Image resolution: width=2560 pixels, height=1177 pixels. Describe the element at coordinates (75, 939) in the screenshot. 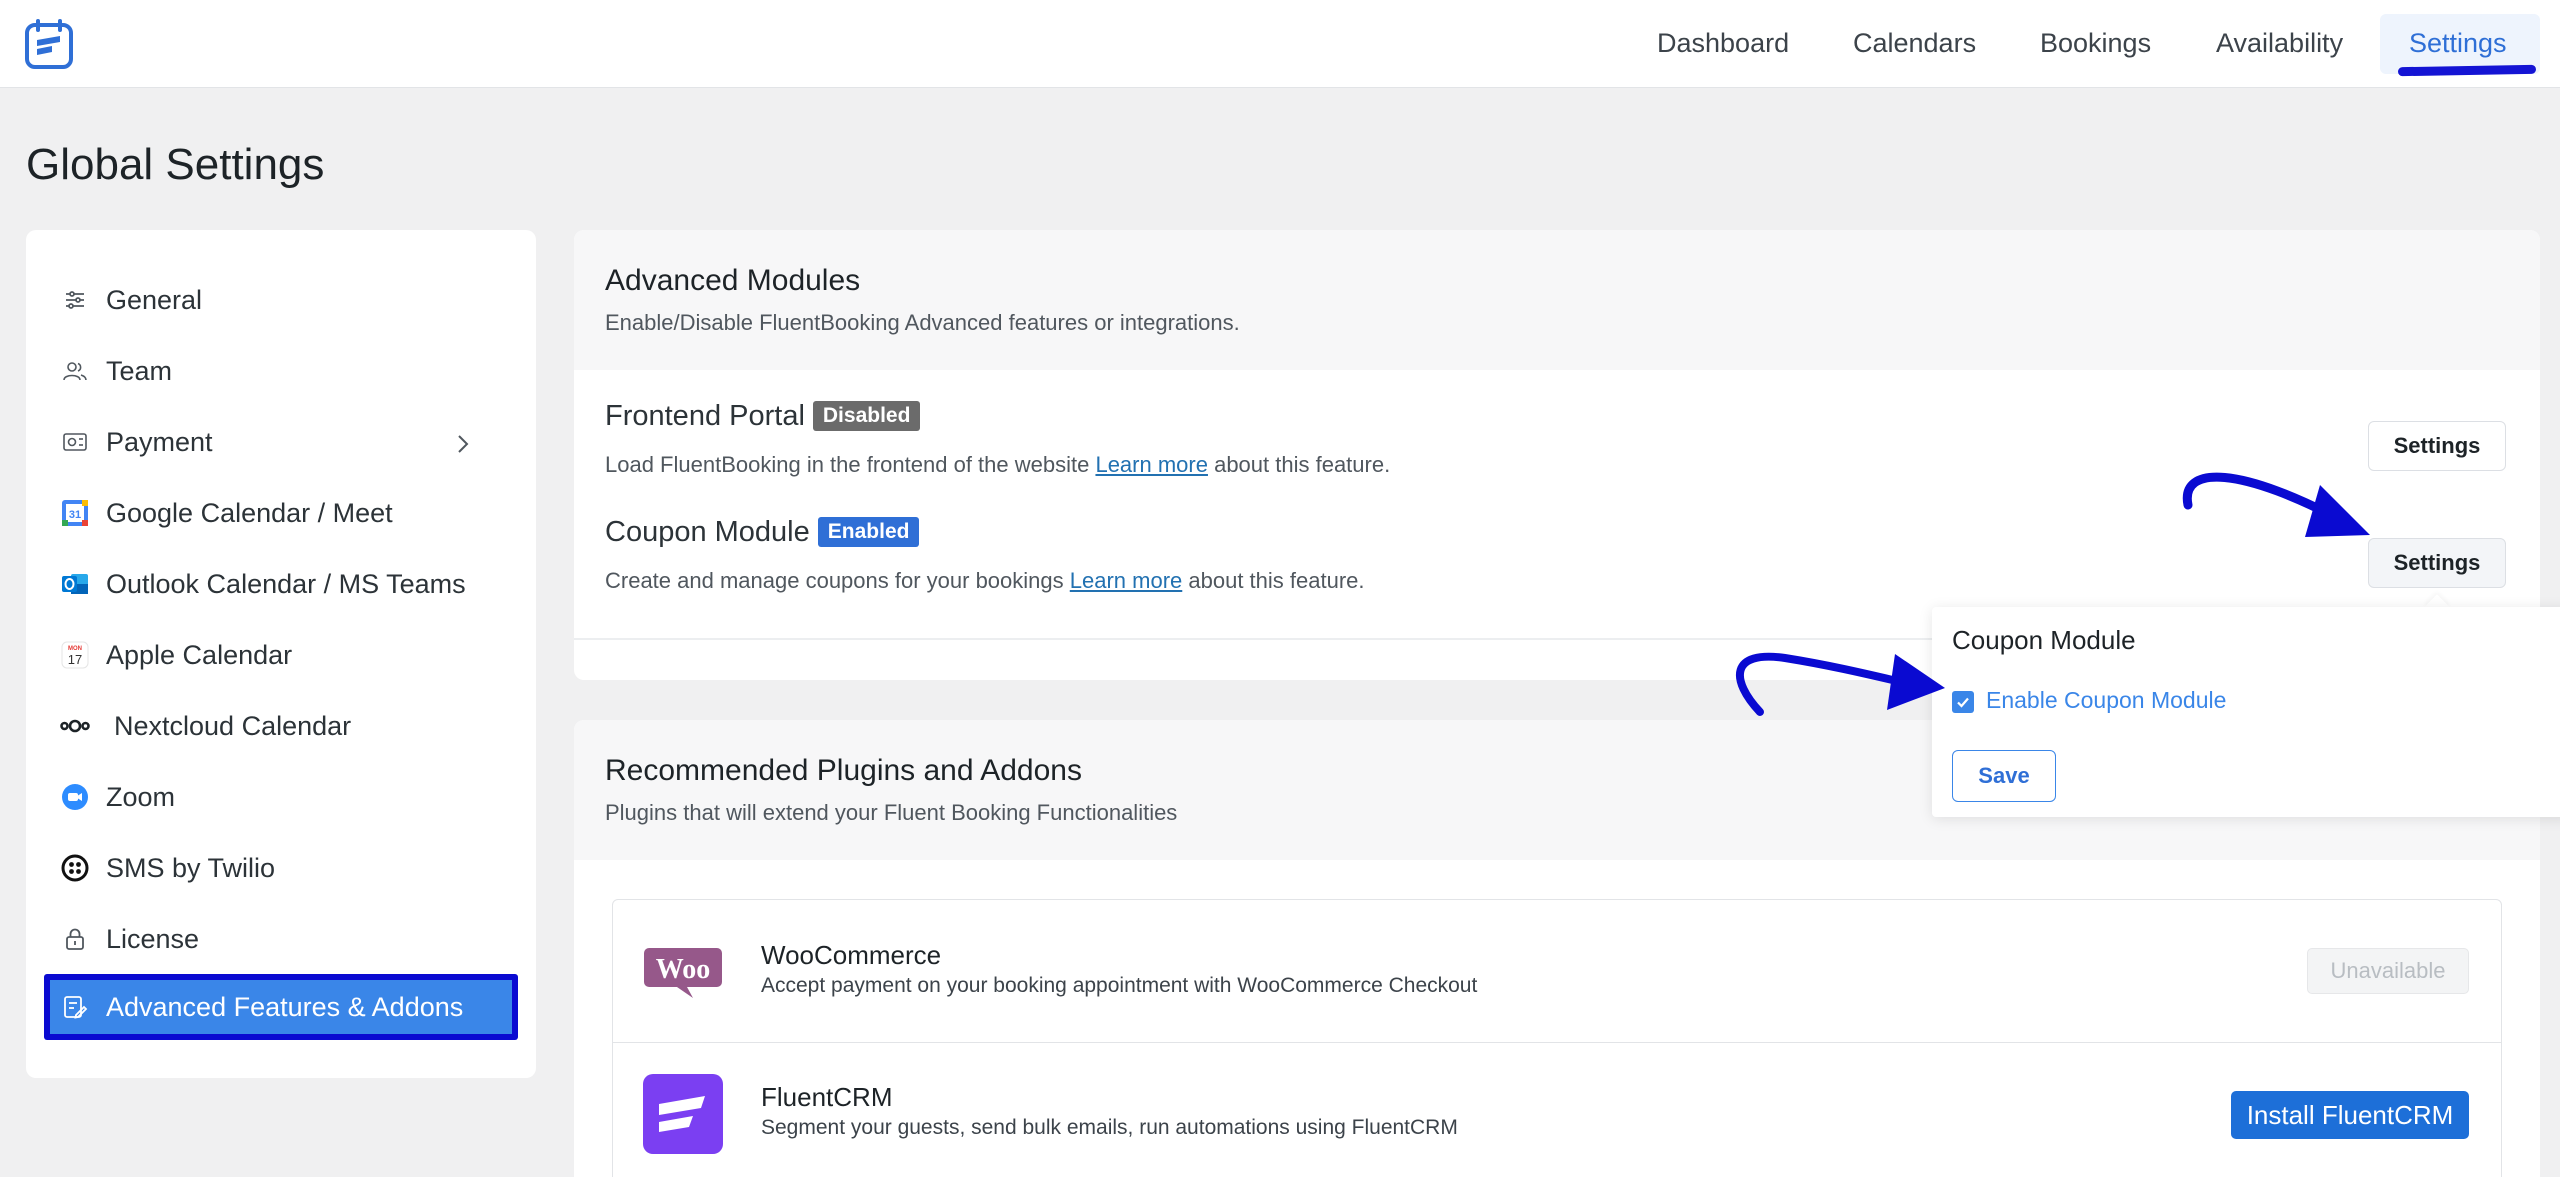

I see `lock-icon` at that location.